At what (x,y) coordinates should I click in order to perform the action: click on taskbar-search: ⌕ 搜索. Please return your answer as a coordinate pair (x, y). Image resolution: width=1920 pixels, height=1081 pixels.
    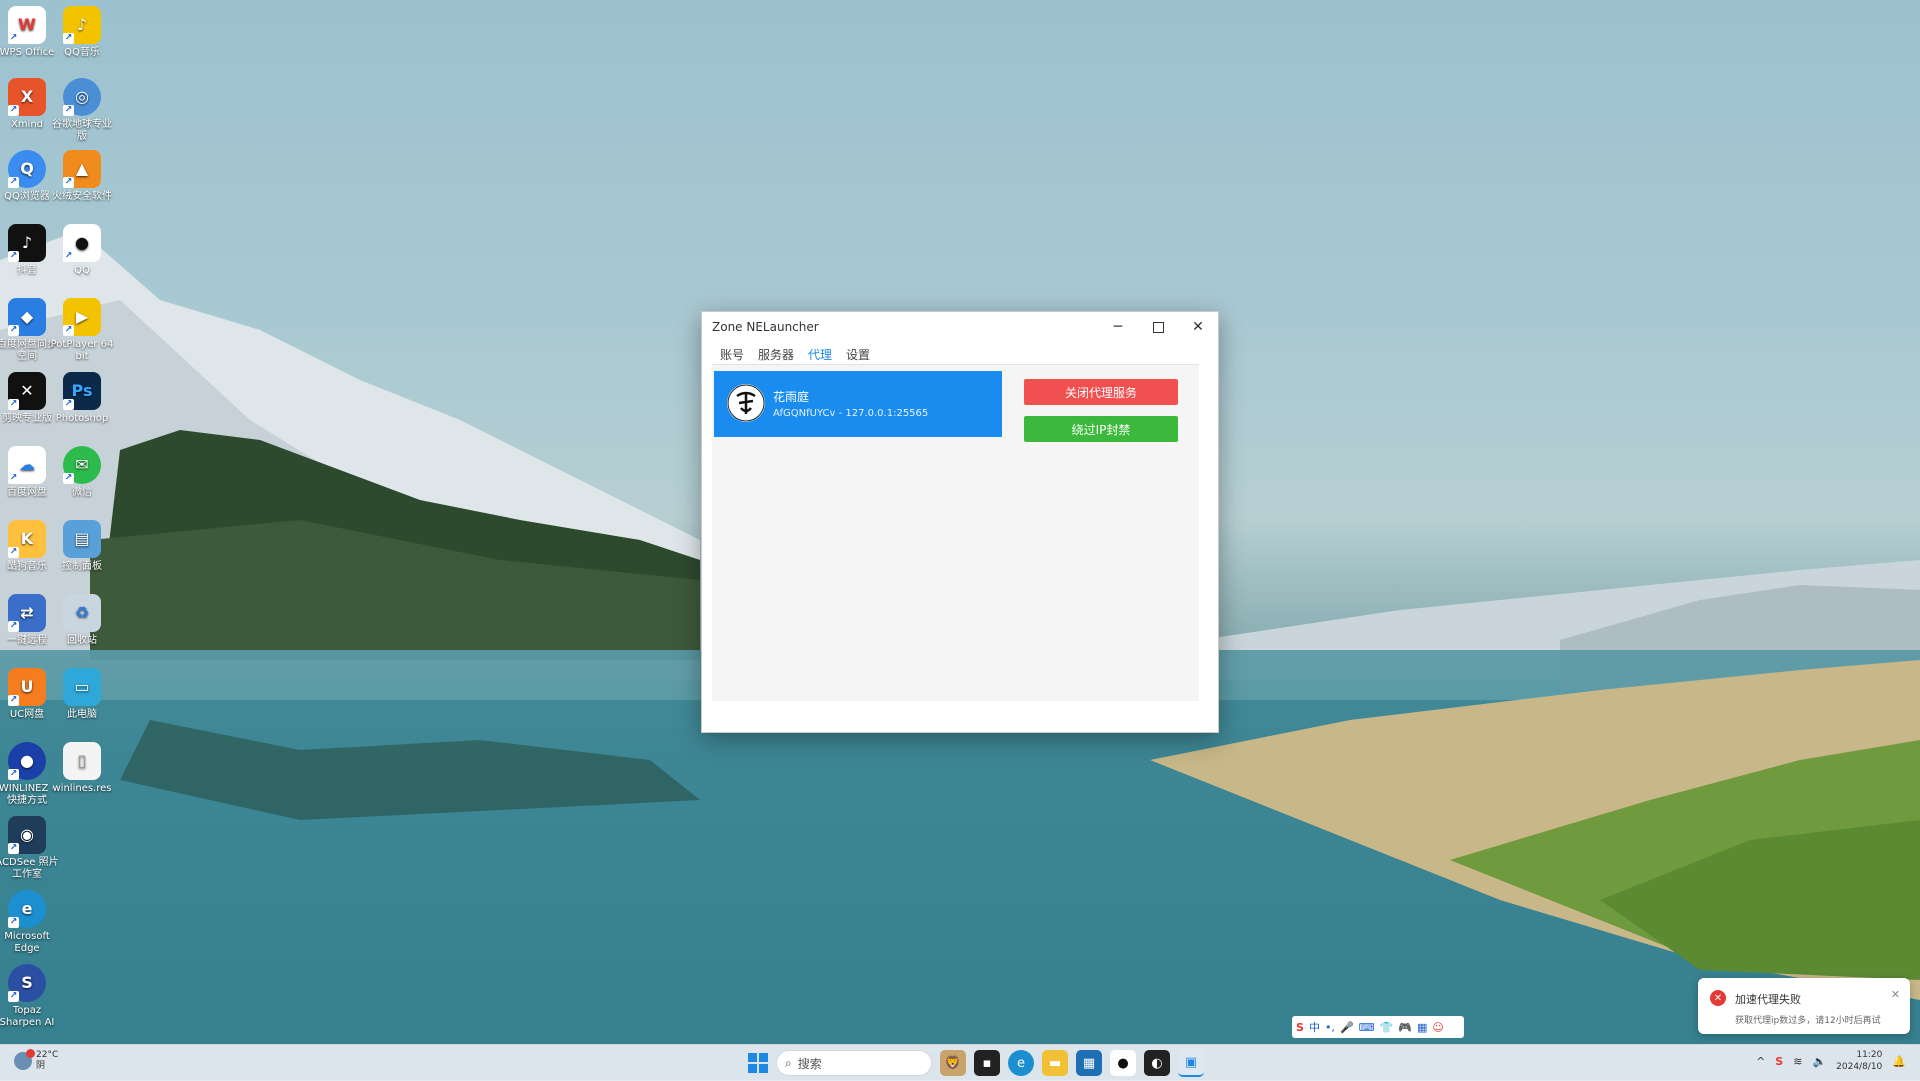
    Looking at the image, I should click on (854, 1063).